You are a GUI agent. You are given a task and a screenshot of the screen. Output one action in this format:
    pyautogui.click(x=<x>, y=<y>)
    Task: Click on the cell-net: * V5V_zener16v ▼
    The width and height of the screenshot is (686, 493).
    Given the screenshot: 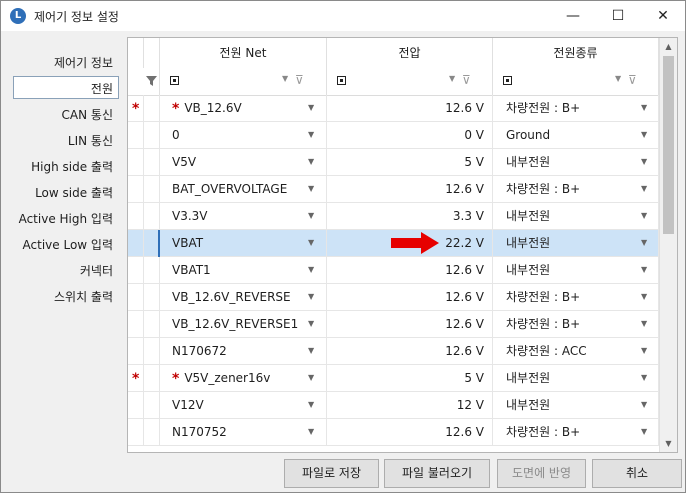 What is the action you would take?
    pyautogui.click(x=243, y=378)
    